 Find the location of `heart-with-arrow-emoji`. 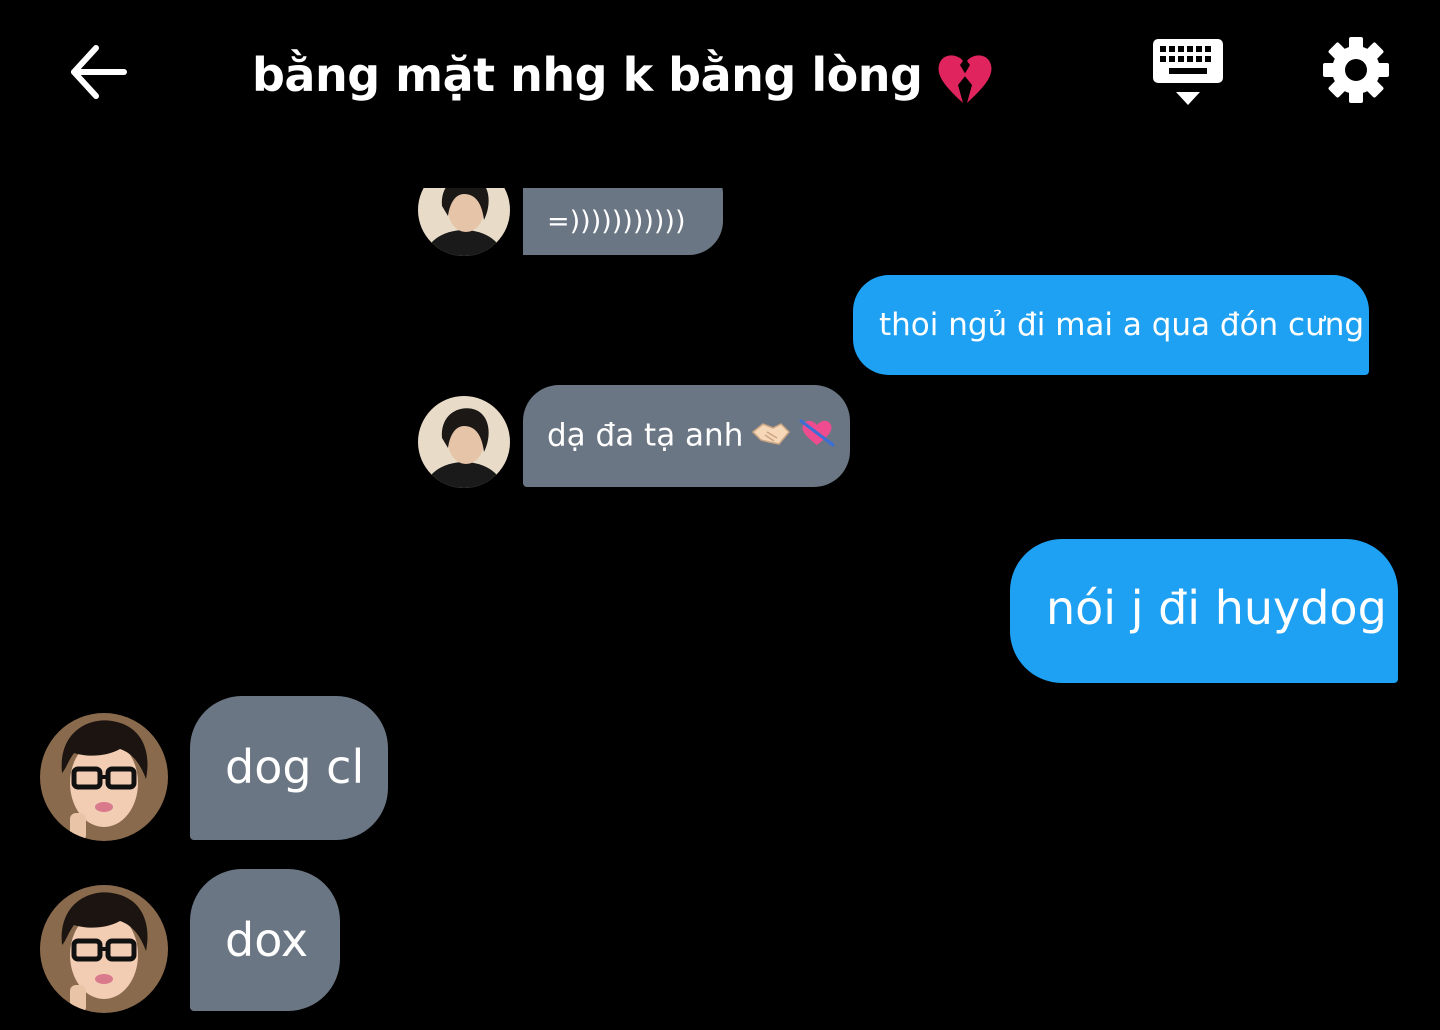

heart-with-arrow-emoji is located at coordinates (817, 437).